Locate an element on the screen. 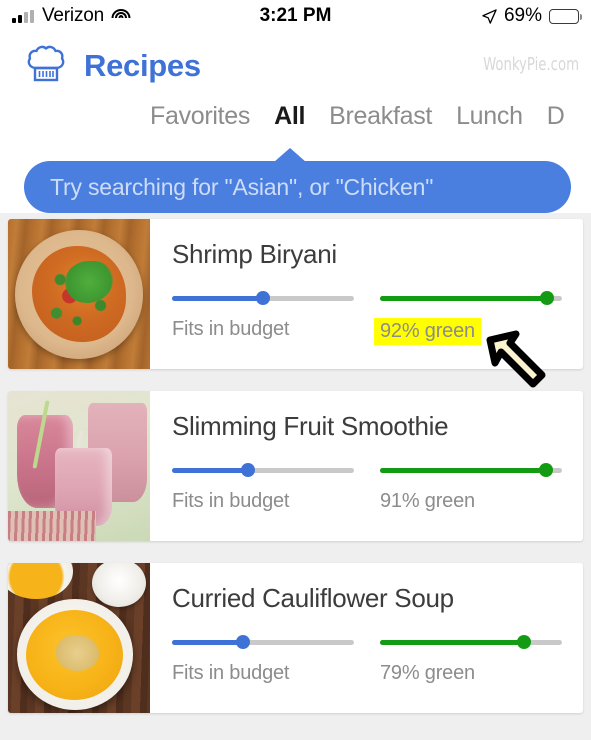 The width and height of the screenshot is (591, 740). tab-breakfast: Breakfast is located at coordinates (380, 116).